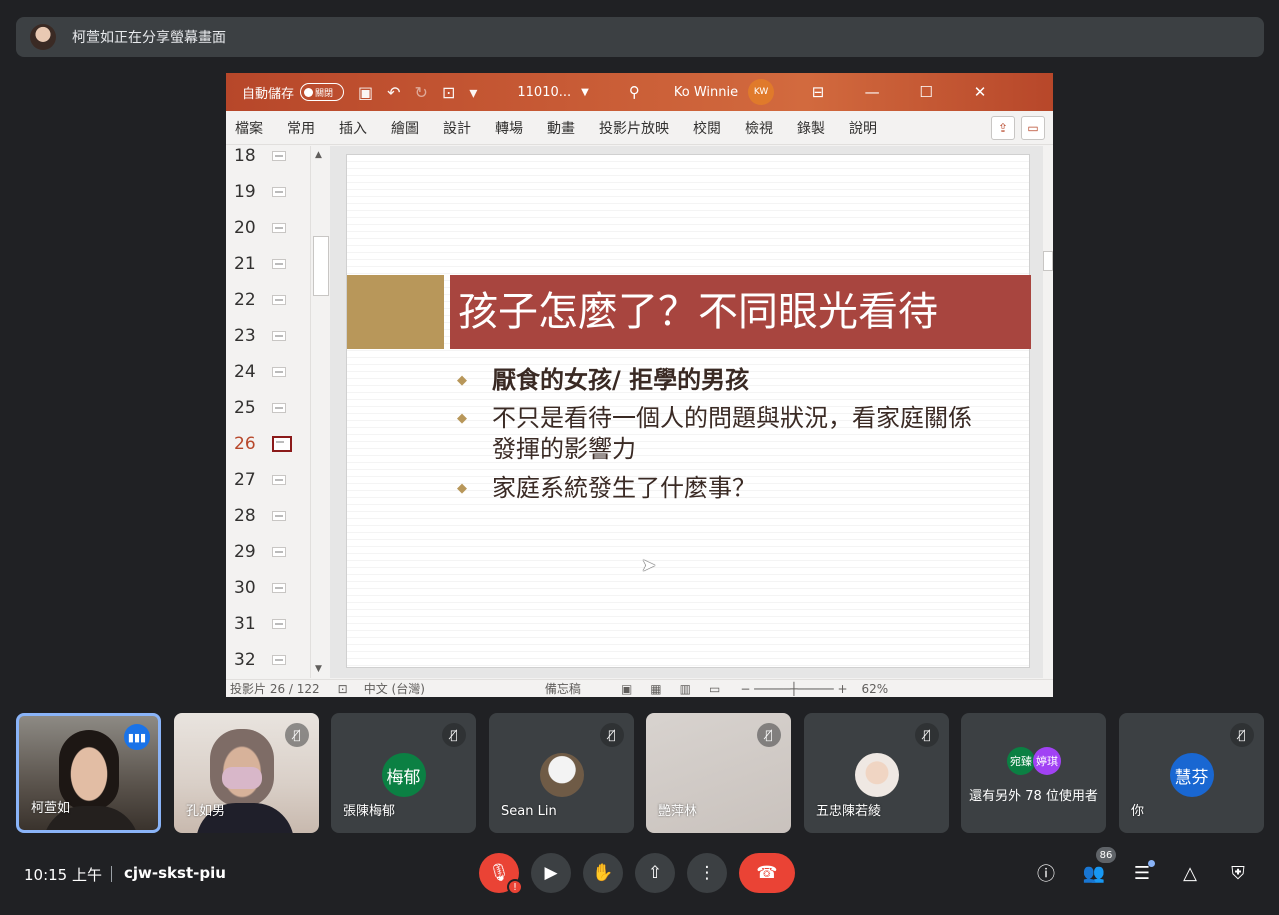 Image resolution: width=1279 pixels, height=915 pixels. I want to click on thumbnail-27: 27, so click(268, 480).